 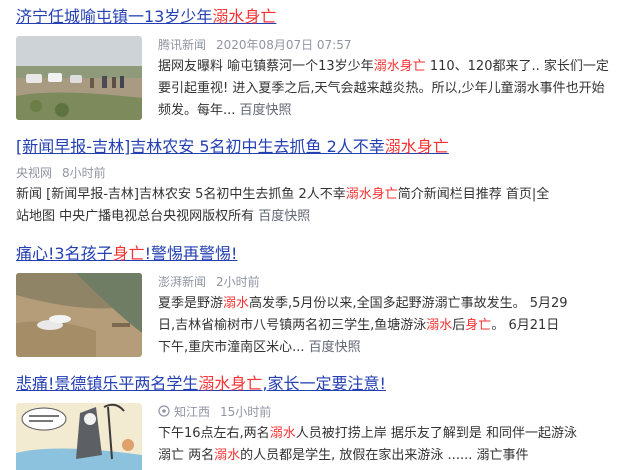 I want to click on title-highlight: 身亡, so click(x=128, y=253).